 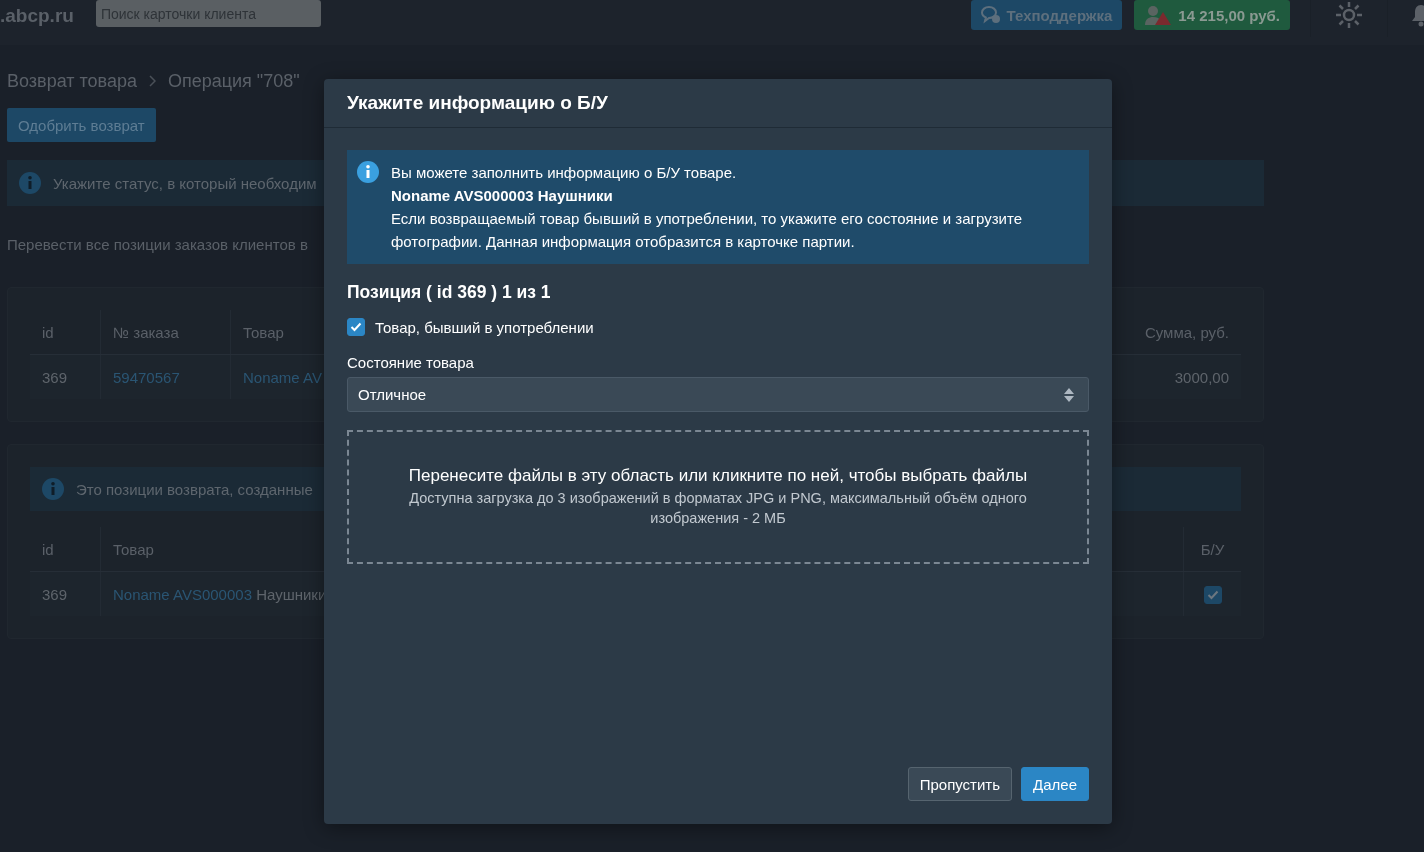 I want to click on user-warning-icon, so click(x=1158, y=15).